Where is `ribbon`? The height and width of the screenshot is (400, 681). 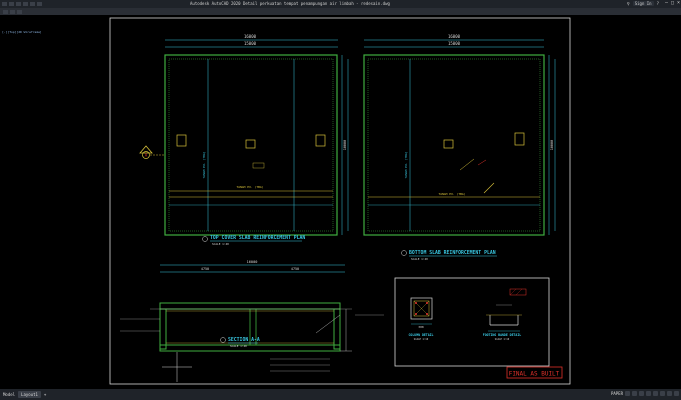
ribbon is located at coordinates (340, 11).